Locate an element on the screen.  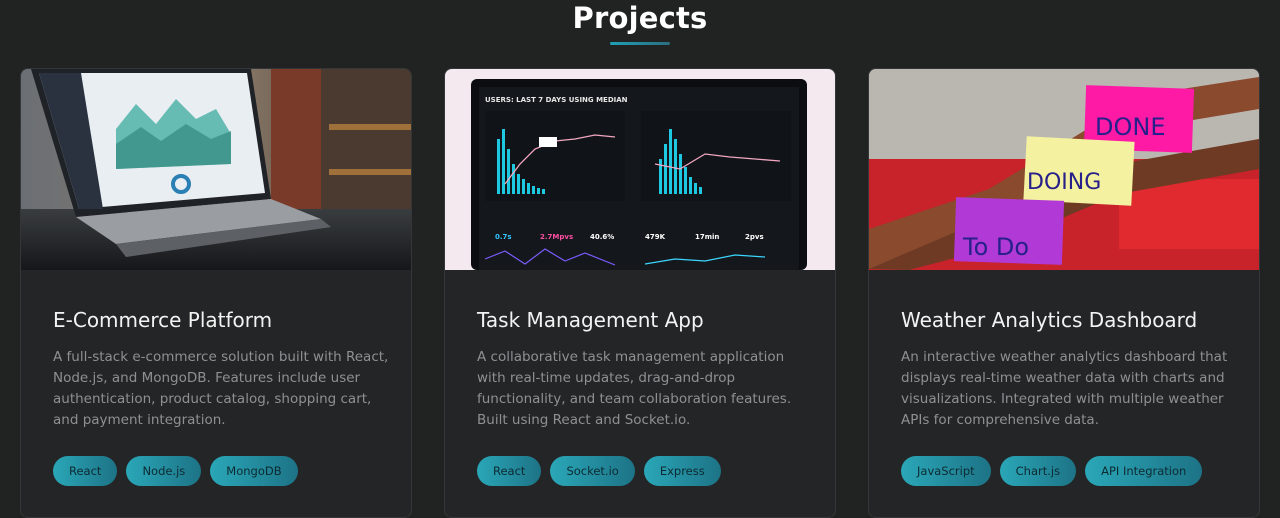
note-done: DONE is located at coordinates (1130, 127).